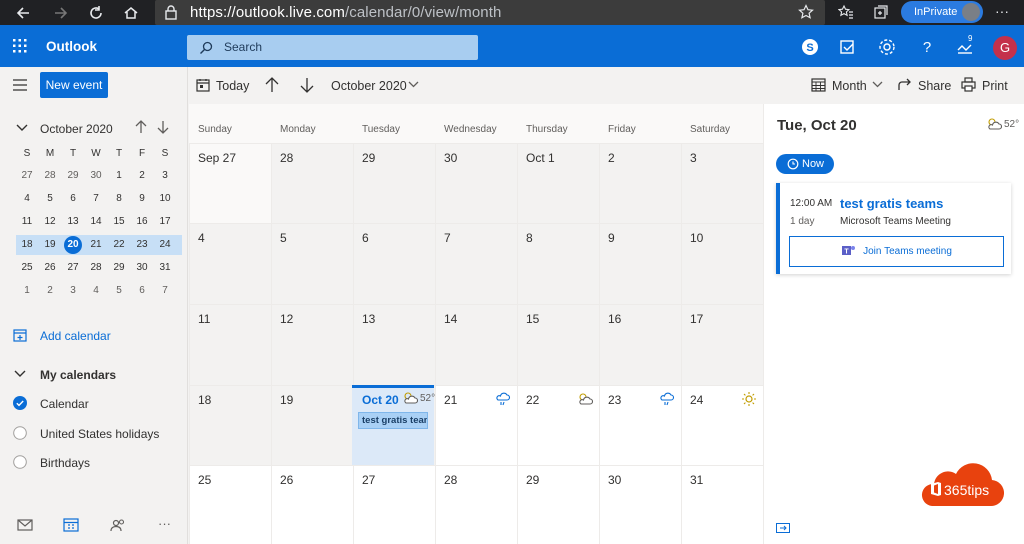  Describe the element at coordinates (20, 433) in the screenshot. I see `us-holidays-unchecked-icon` at that location.